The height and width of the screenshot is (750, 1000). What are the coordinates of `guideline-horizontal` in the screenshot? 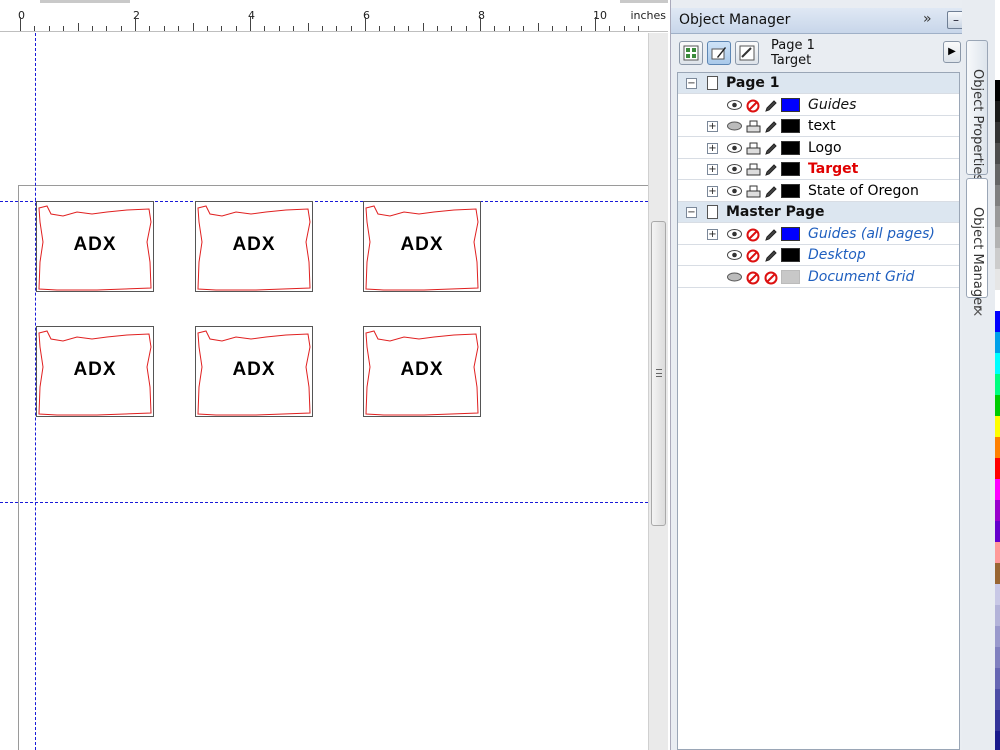 It's located at (324, 502).